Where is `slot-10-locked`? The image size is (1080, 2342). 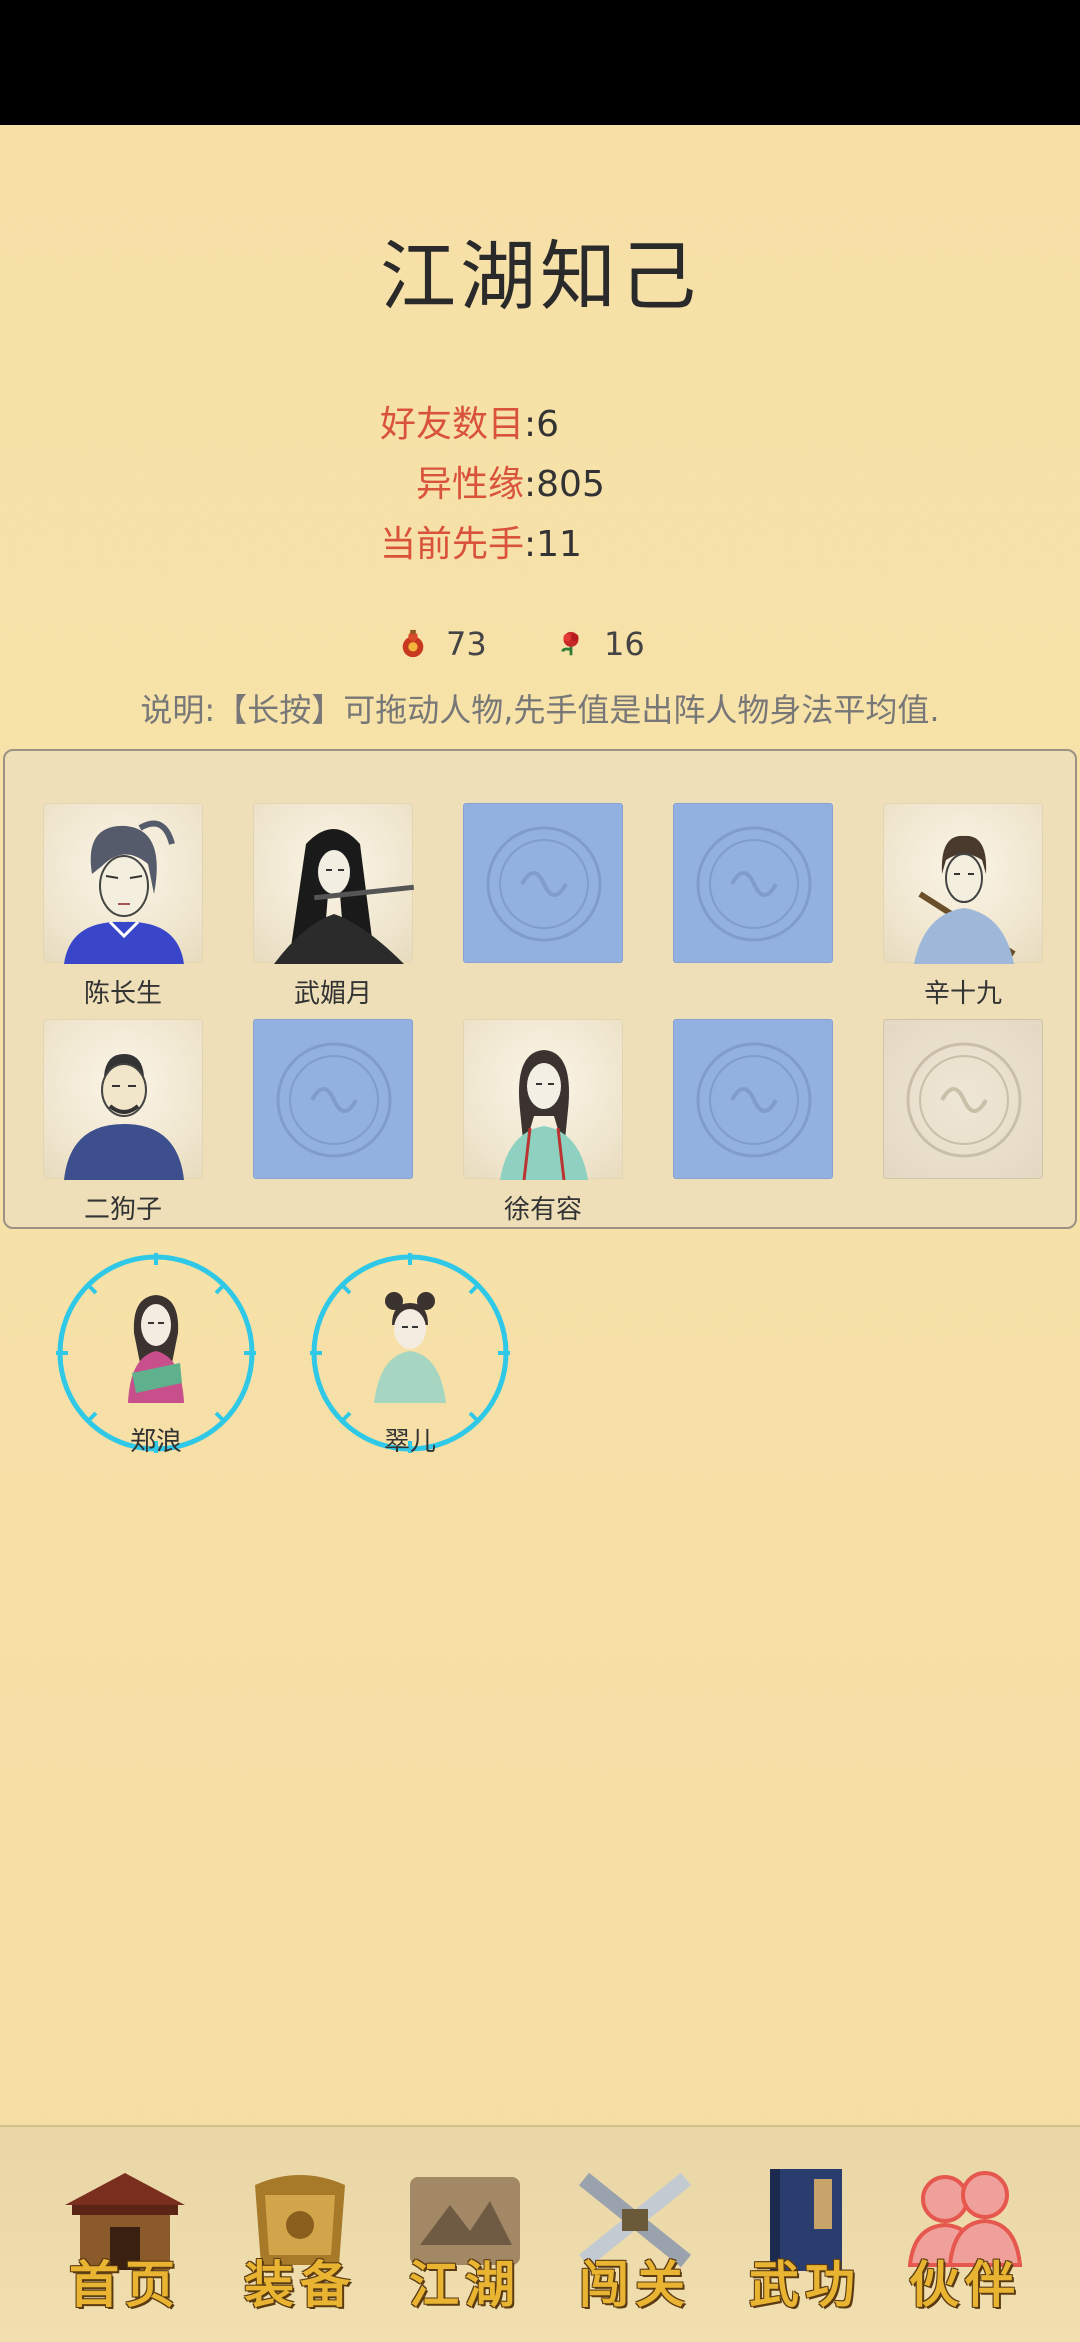
slot-10-locked is located at coordinates (963, 1099).